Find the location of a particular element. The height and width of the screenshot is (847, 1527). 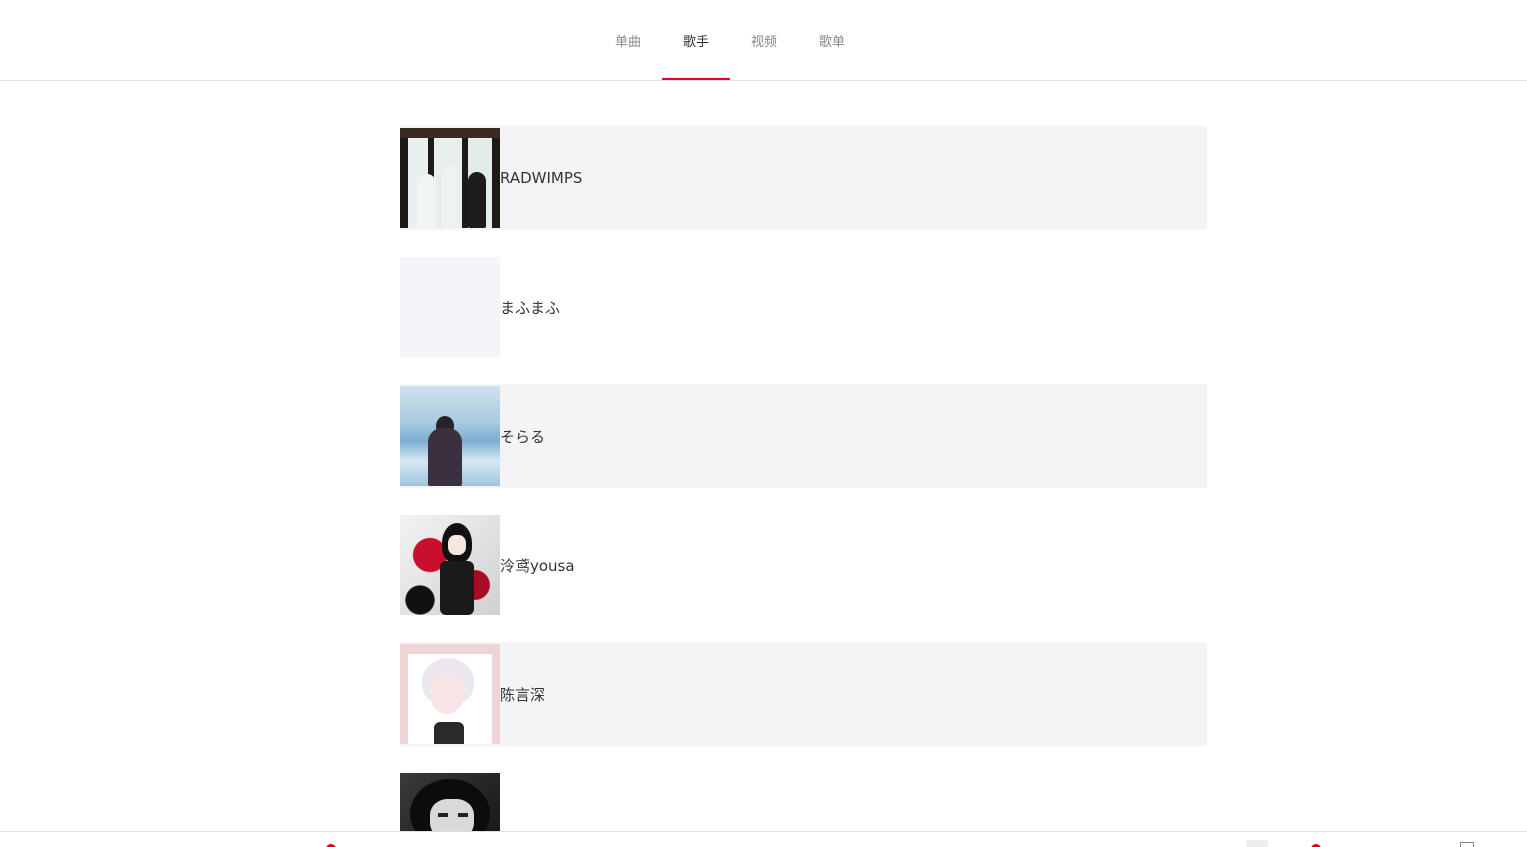

artist-row: まふまふ is located at coordinates (803, 307).